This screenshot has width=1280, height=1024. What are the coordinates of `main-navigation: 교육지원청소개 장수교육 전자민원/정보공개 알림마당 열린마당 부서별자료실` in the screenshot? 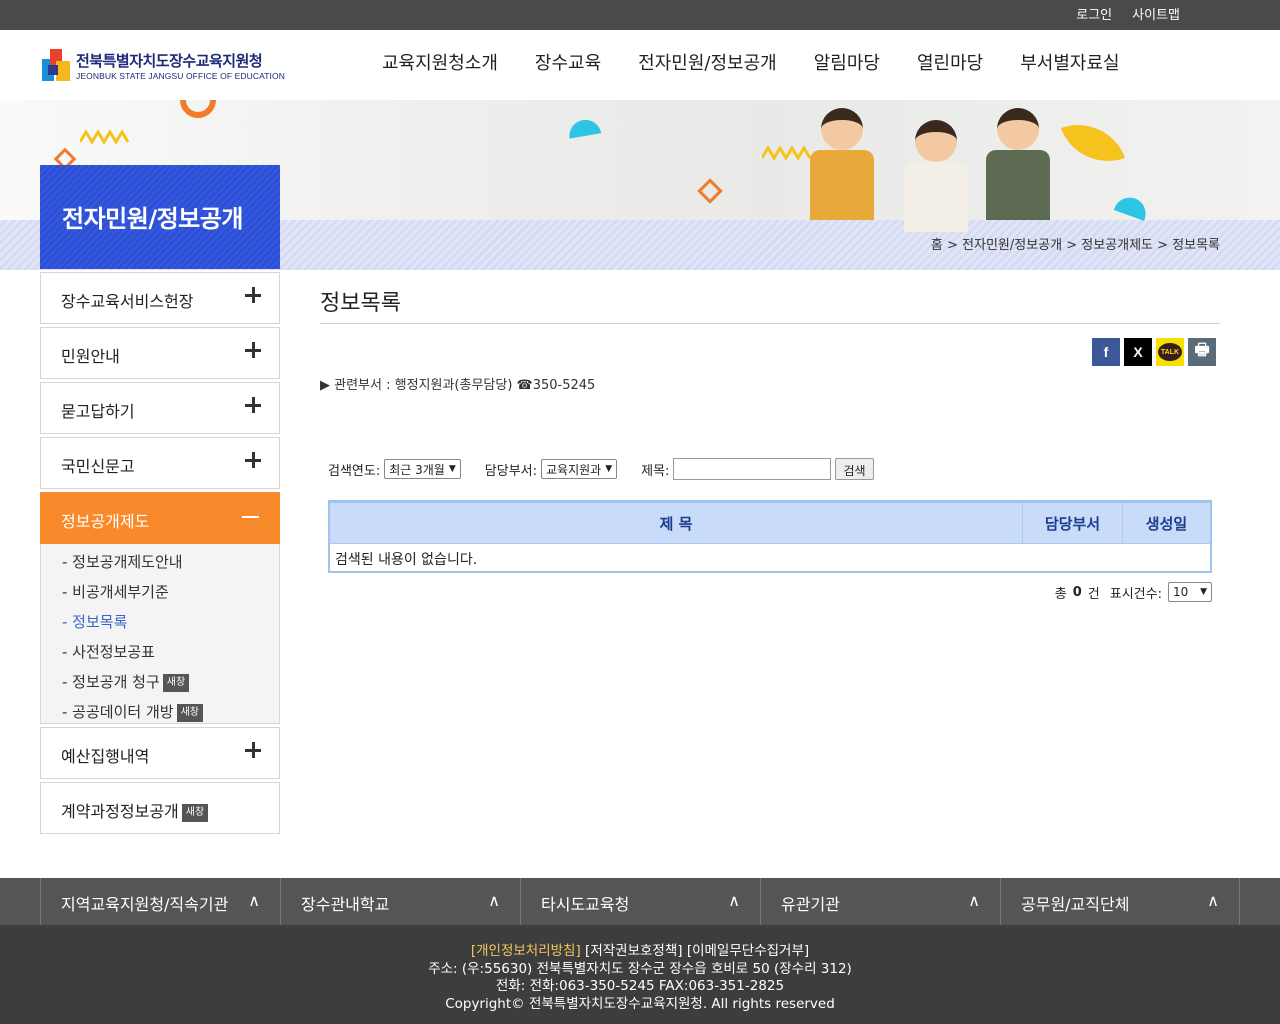 It's located at (769, 62).